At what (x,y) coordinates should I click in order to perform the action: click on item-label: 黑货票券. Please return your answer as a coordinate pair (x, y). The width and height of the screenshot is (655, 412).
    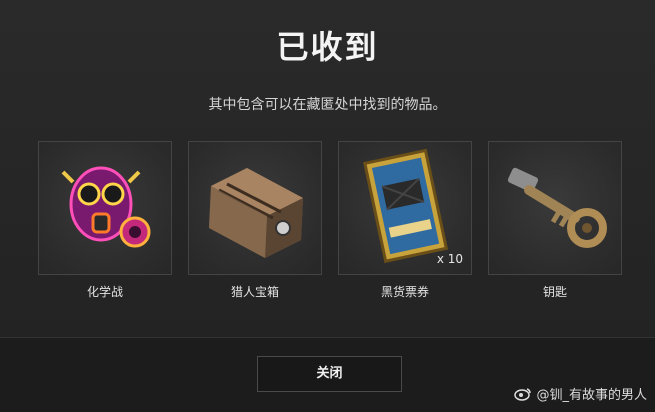
    Looking at the image, I should click on (404, 292).